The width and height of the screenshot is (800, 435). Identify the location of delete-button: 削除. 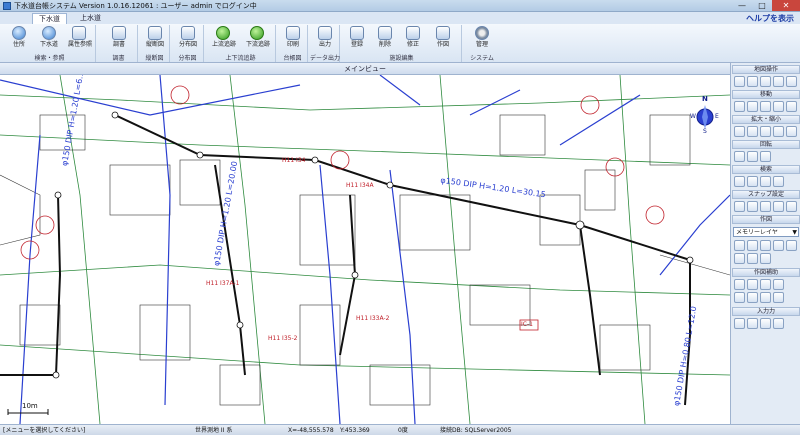
(385, 39).